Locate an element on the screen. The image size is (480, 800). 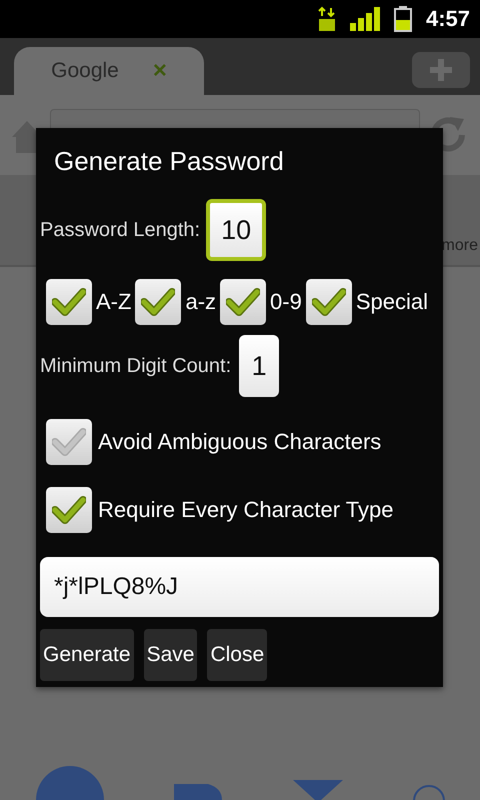
checkbox-label: Special is located at coordinates (392, 302).